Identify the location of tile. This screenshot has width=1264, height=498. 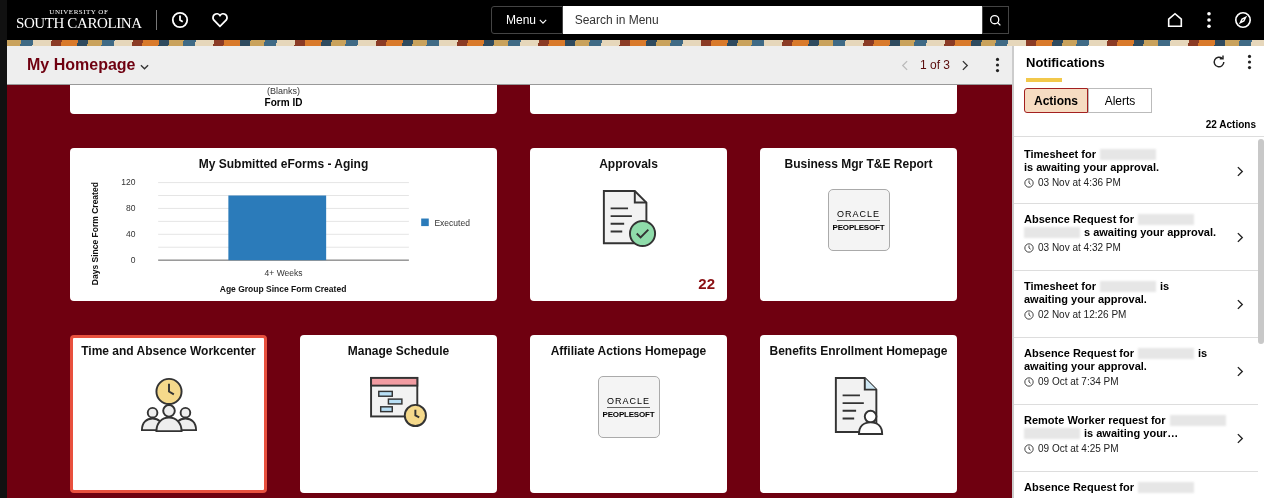
(743, 99).